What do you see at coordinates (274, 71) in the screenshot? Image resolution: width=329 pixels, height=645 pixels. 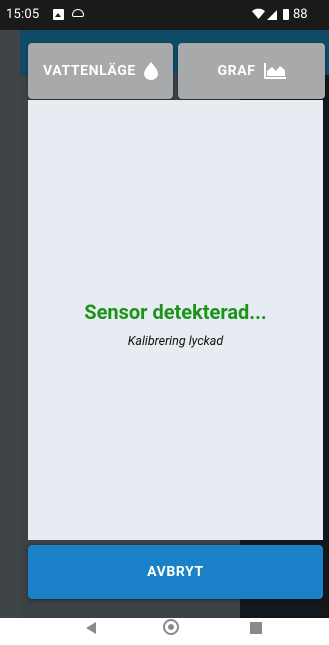 I see `area-chart-icon` at bounding box center [274, 71].